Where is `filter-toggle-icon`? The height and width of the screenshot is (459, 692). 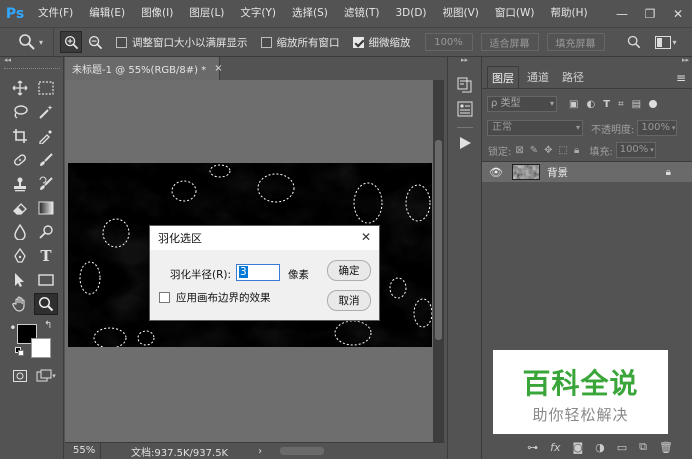 filter-toggle-icon is located at coordinates (653, 104).